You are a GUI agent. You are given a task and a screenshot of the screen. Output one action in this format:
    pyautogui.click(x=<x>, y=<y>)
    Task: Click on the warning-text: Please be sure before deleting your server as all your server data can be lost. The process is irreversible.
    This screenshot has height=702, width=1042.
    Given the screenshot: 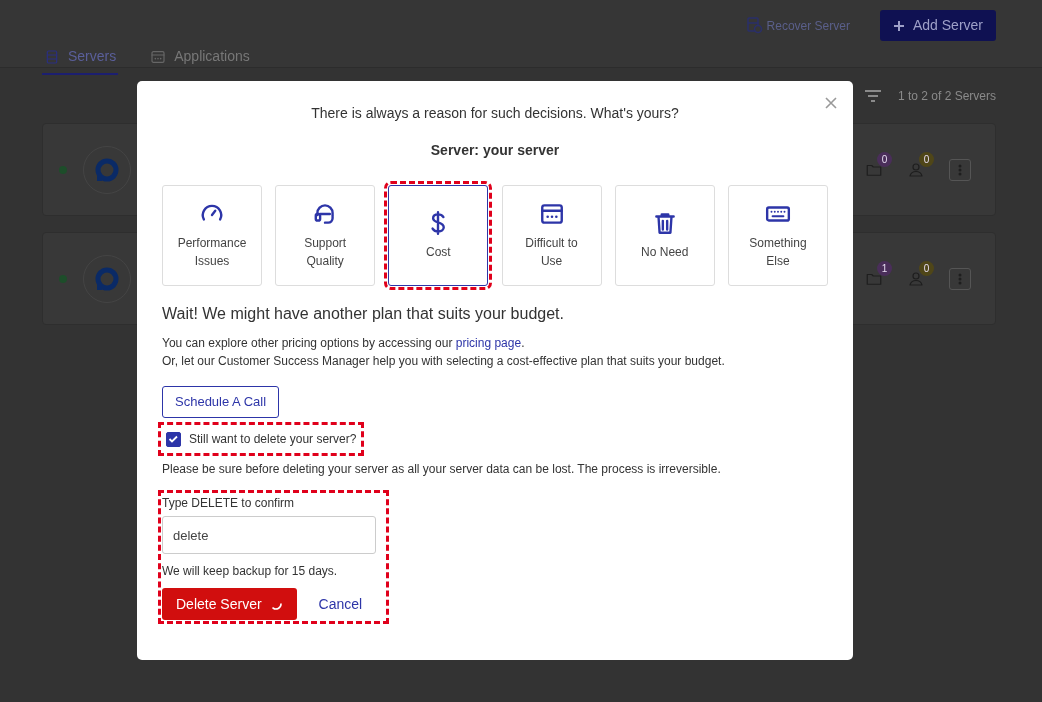 What is the action you would take?
    pyautogui.click(x=442, y=469)
    